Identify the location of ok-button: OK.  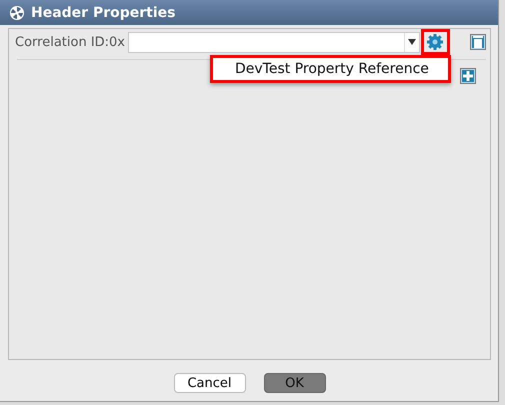
(295, 383).